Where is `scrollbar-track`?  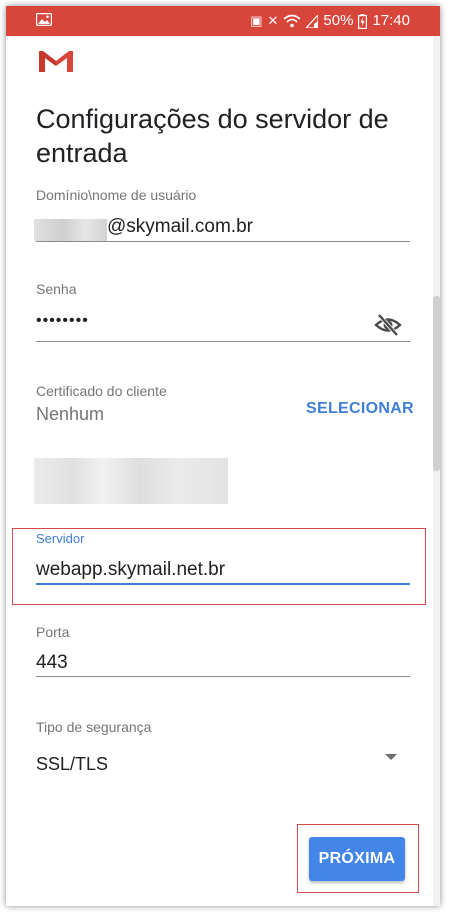
scrollbar-track is located at coordinates (436, 471).